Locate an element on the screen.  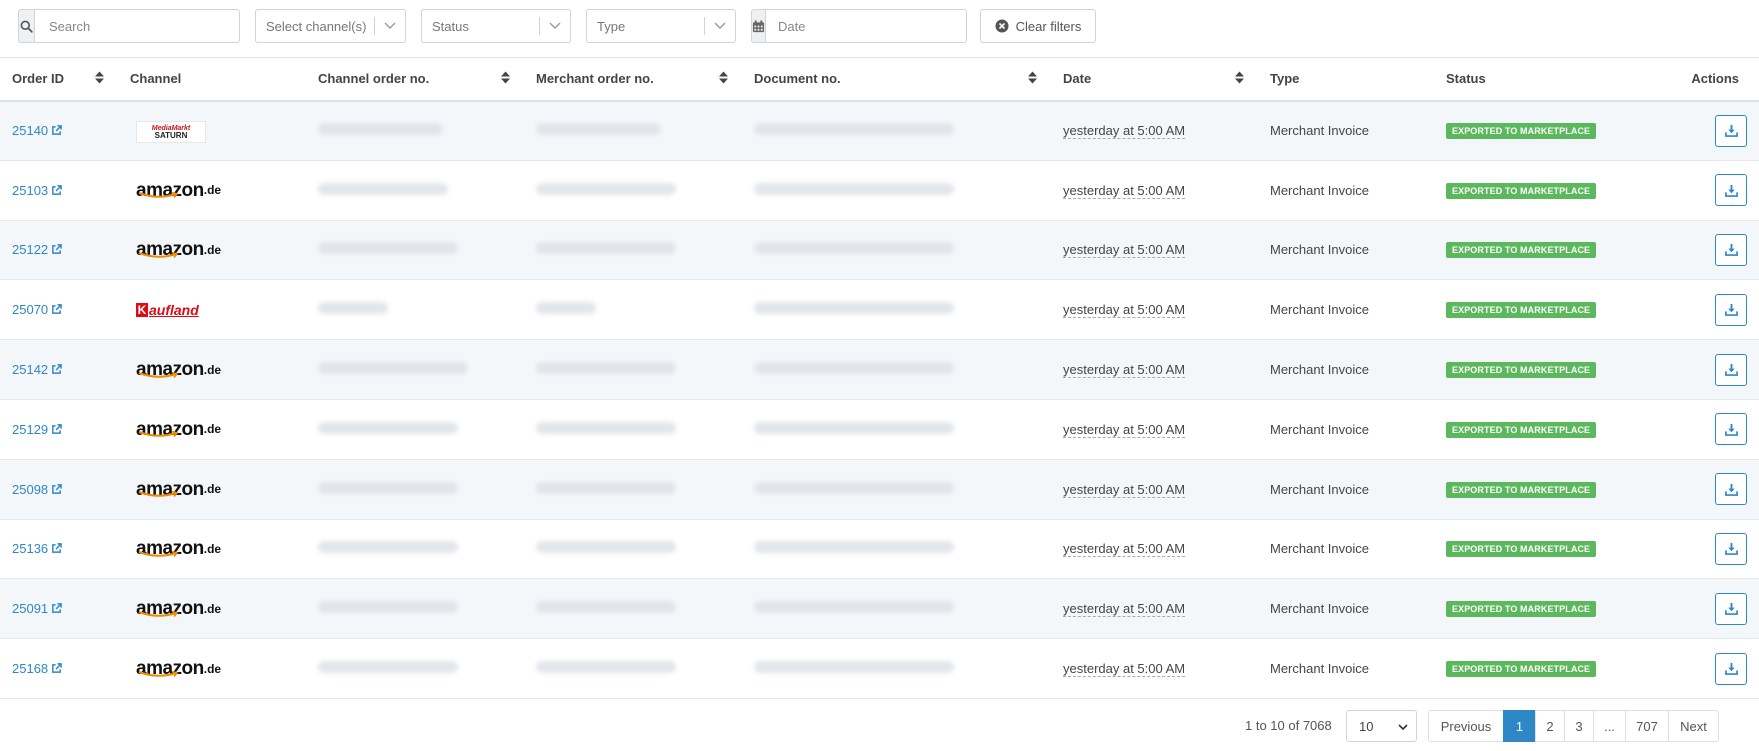
order-id-link: 25103 is located at coordinates (37, 190).